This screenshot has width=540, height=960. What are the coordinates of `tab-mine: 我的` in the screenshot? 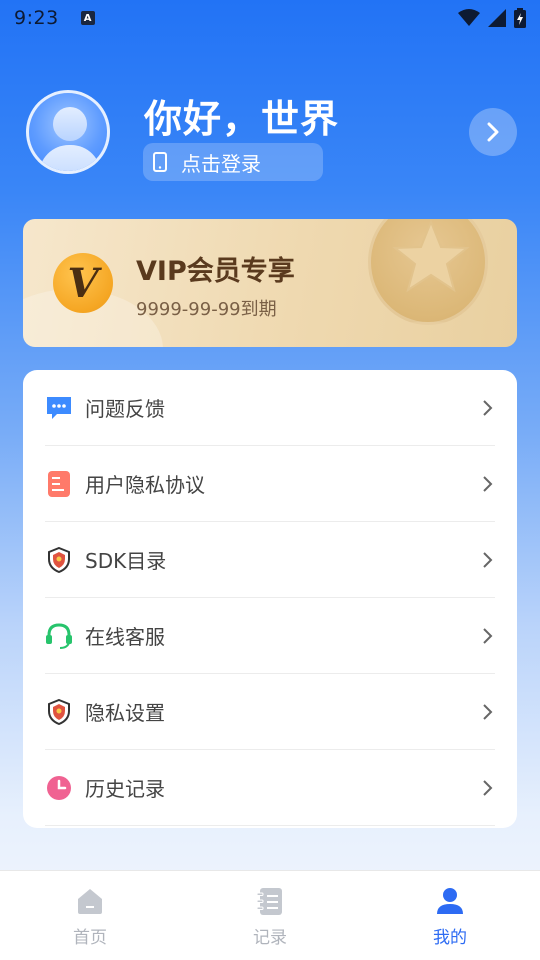 It's located at (450, 915).